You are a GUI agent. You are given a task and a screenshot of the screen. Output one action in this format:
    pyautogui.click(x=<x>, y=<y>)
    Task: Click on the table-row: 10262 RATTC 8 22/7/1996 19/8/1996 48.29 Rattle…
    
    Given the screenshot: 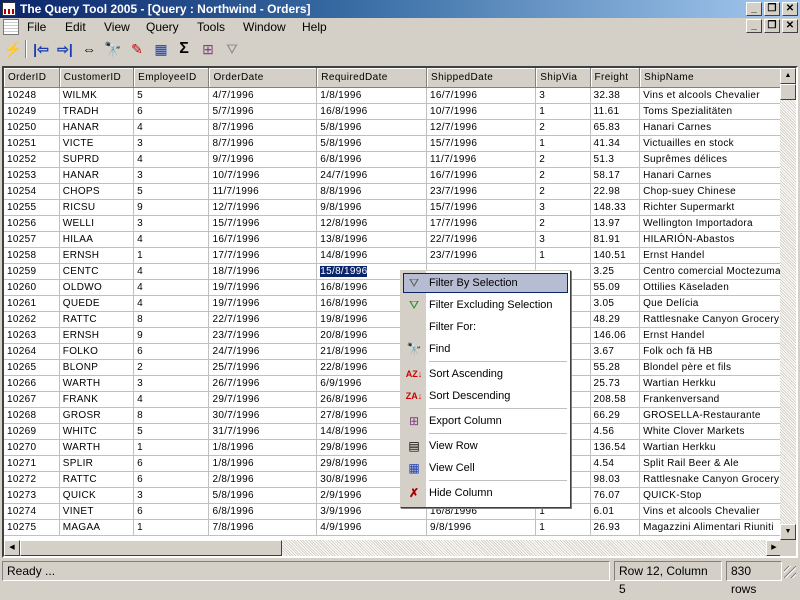 What is the action you would take?
    pyautogui.click(x=393, y=319)
    